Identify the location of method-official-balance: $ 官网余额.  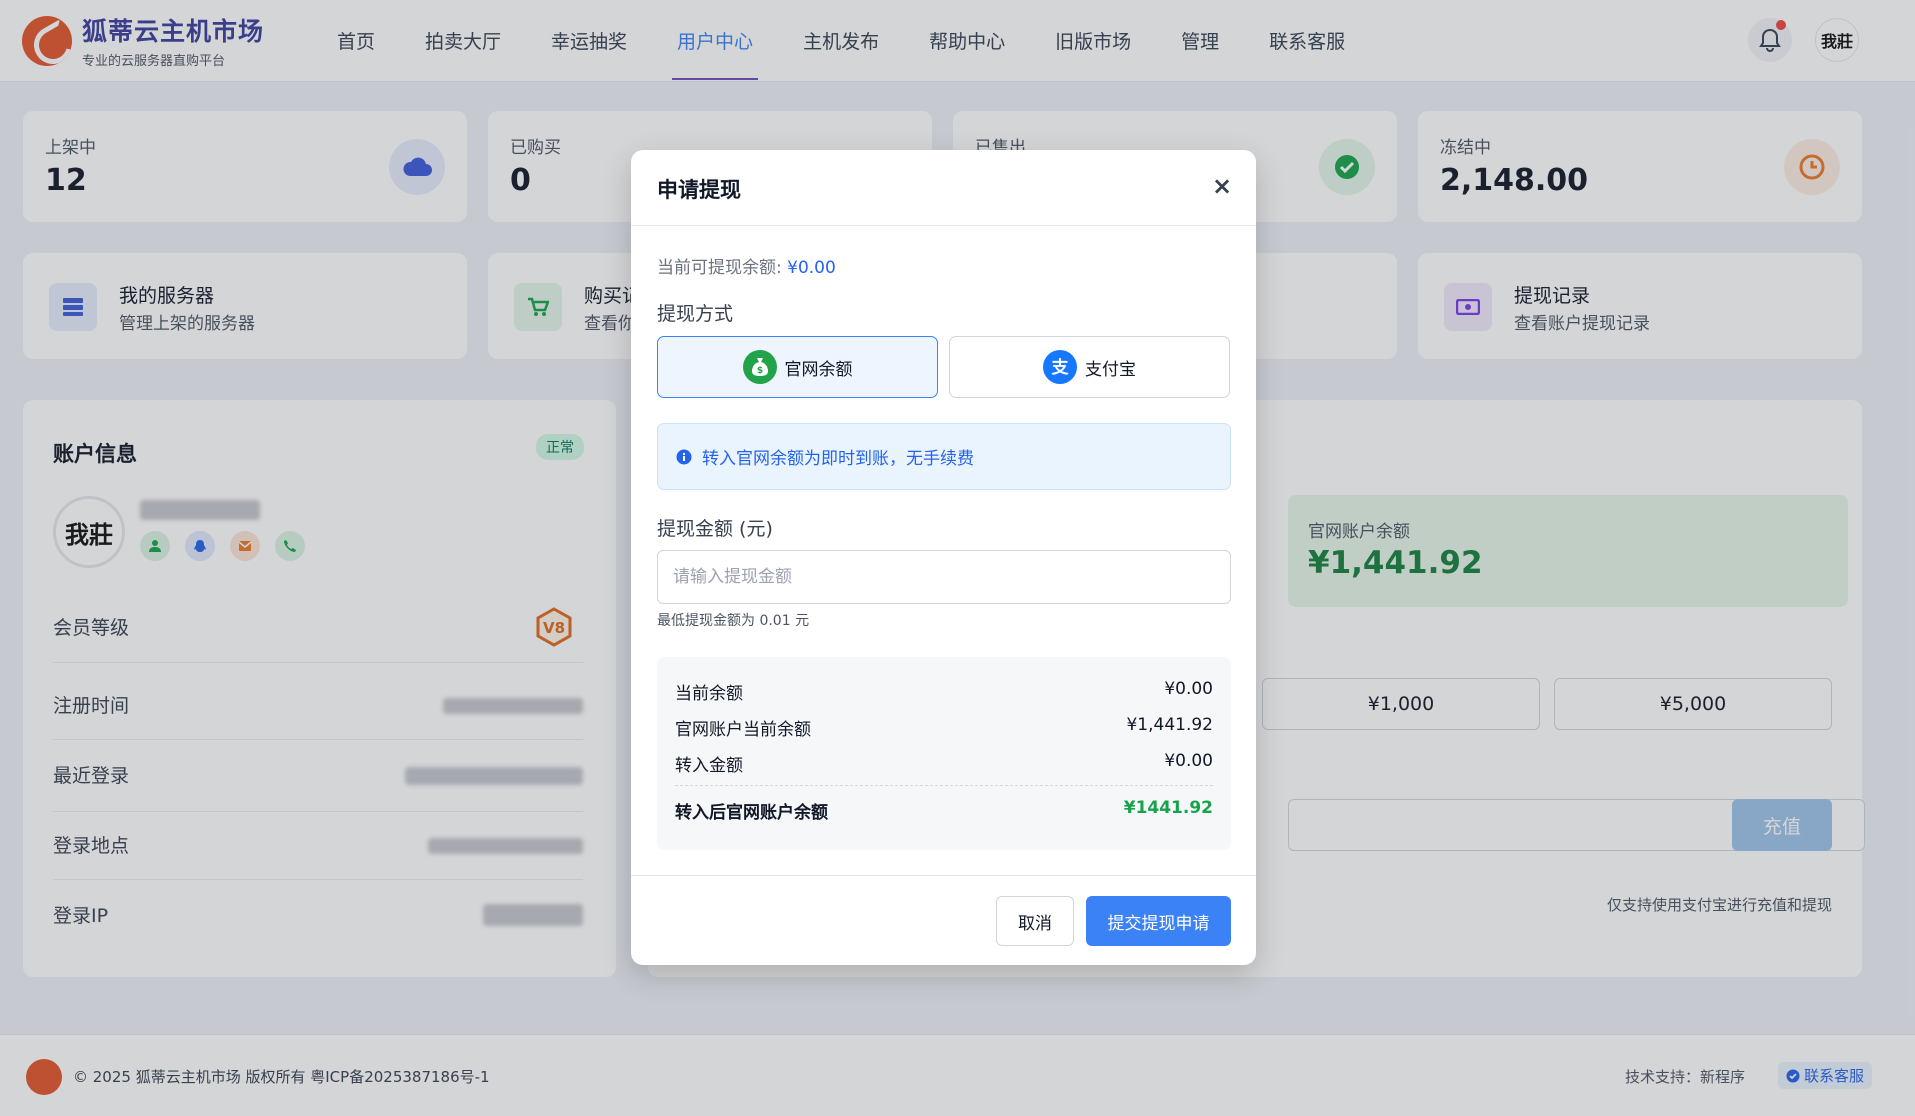
(797, 367).